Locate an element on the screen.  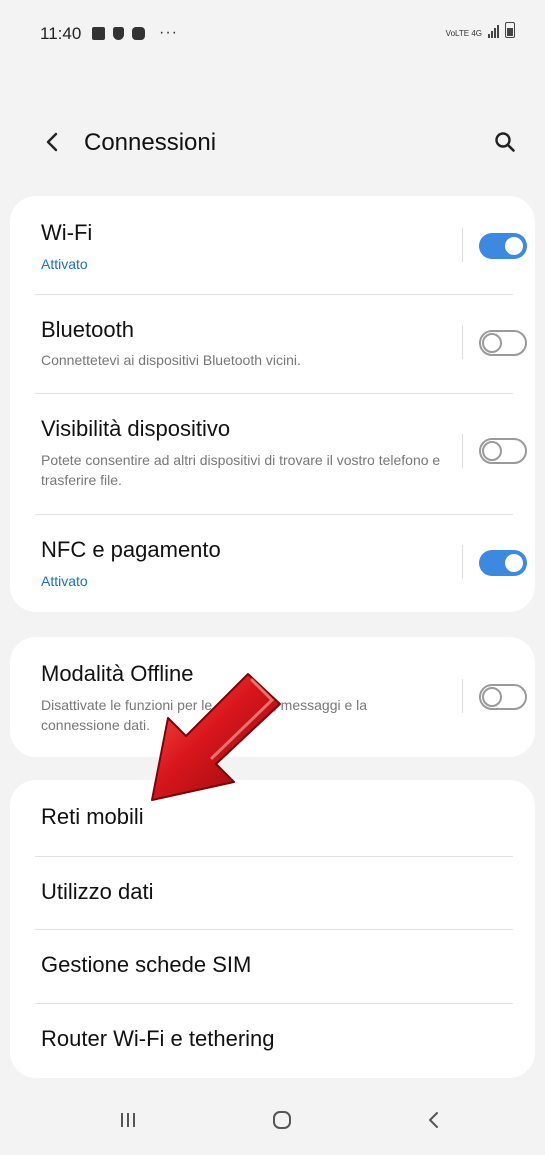
status-time: 11:40 is located at coordinates (61, 33).